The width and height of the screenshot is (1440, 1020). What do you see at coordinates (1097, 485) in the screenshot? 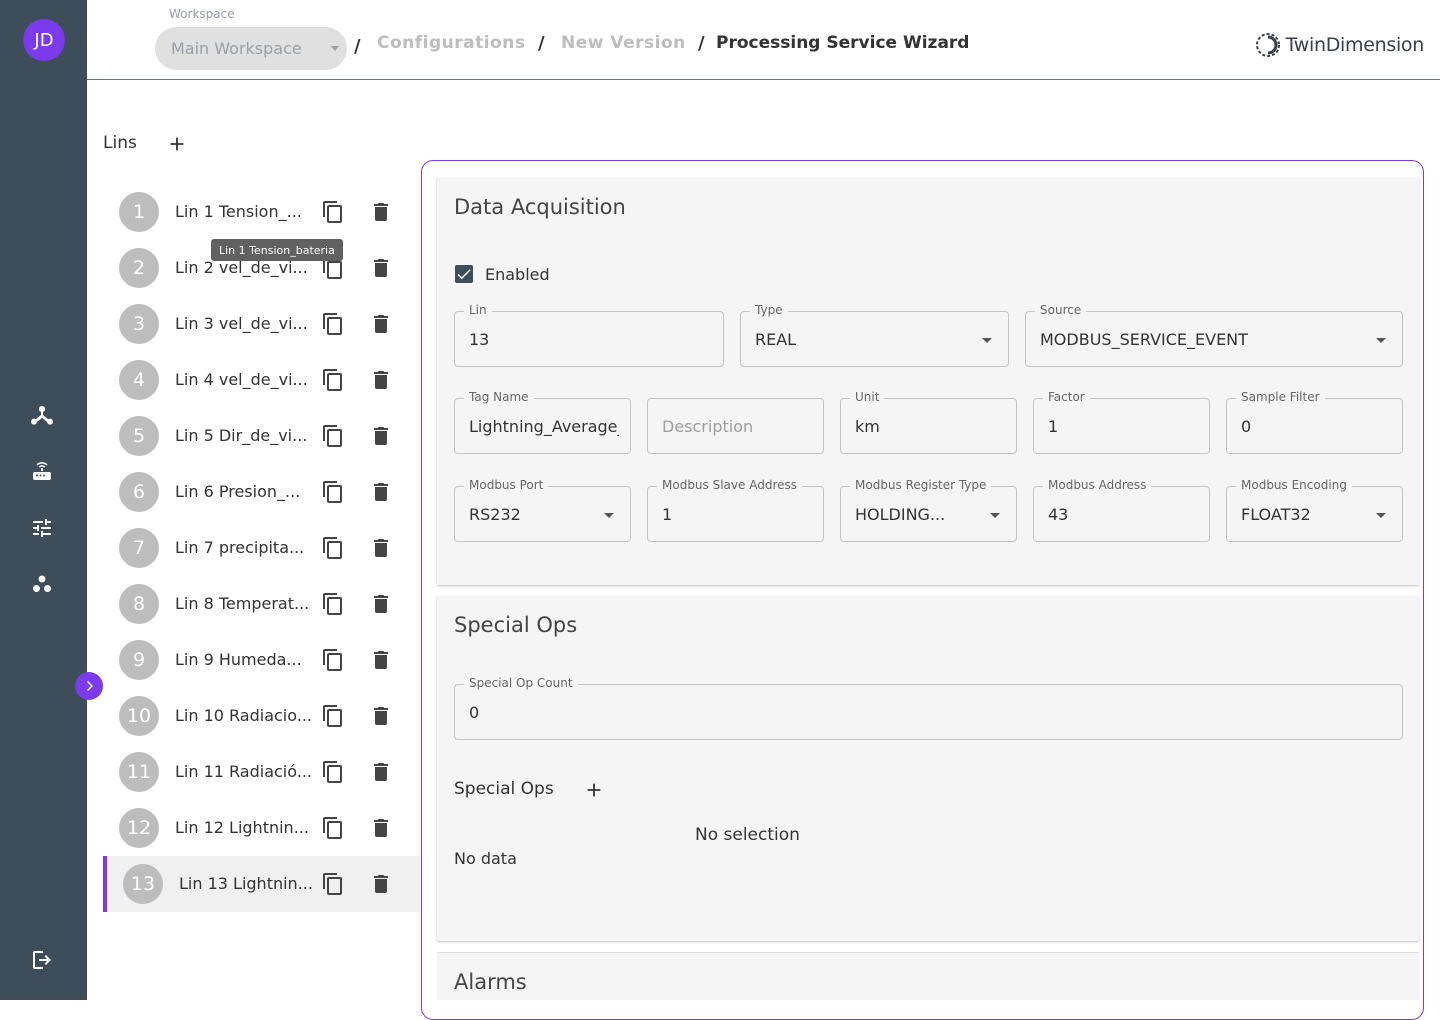
I see `modbus-address-label: Modbus Address` at bounding box center [1097, 485].